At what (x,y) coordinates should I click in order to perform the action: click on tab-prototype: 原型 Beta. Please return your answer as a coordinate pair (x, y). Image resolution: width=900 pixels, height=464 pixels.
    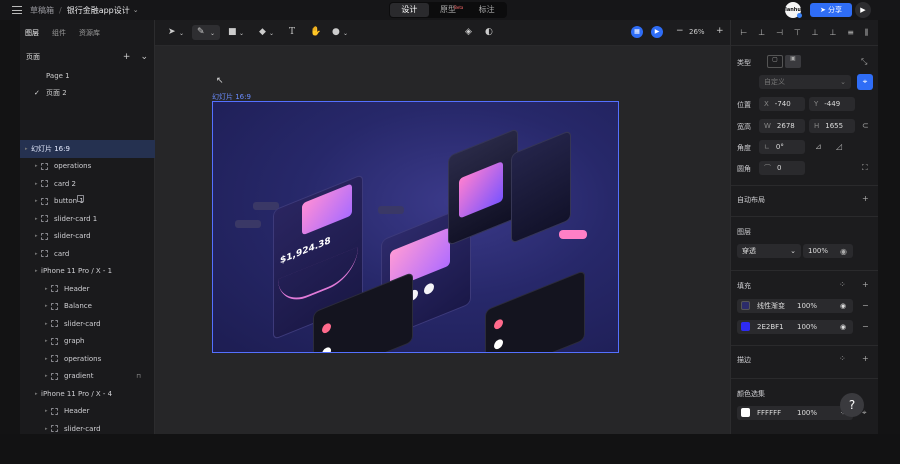
    Looking at the image, I should click on (448, 10).